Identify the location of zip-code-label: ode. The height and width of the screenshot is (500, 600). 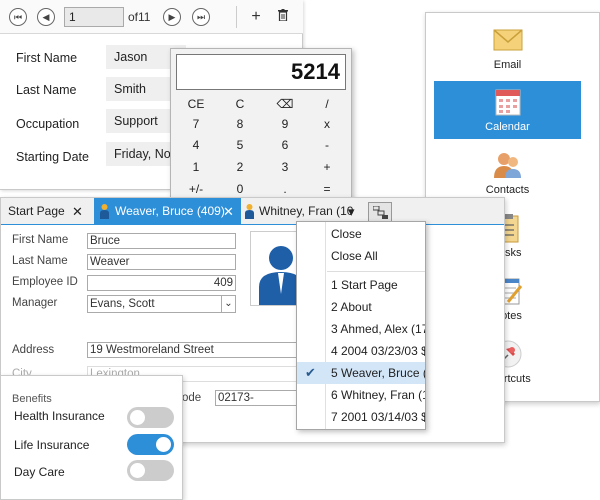
(192, 398).